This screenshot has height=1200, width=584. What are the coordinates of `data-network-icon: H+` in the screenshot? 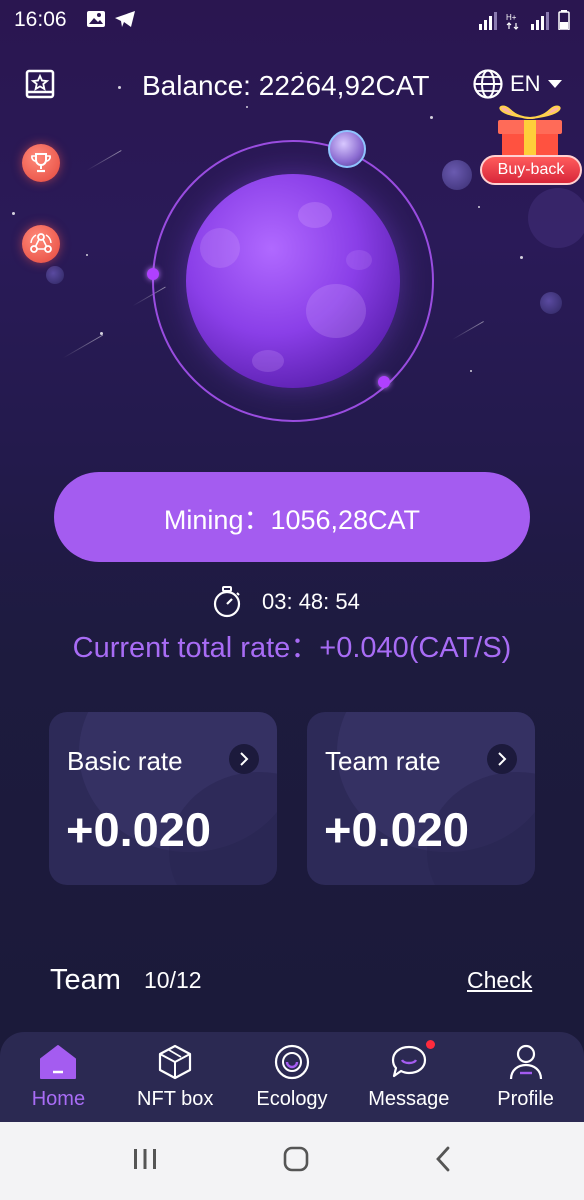 It's located at (512, 21).